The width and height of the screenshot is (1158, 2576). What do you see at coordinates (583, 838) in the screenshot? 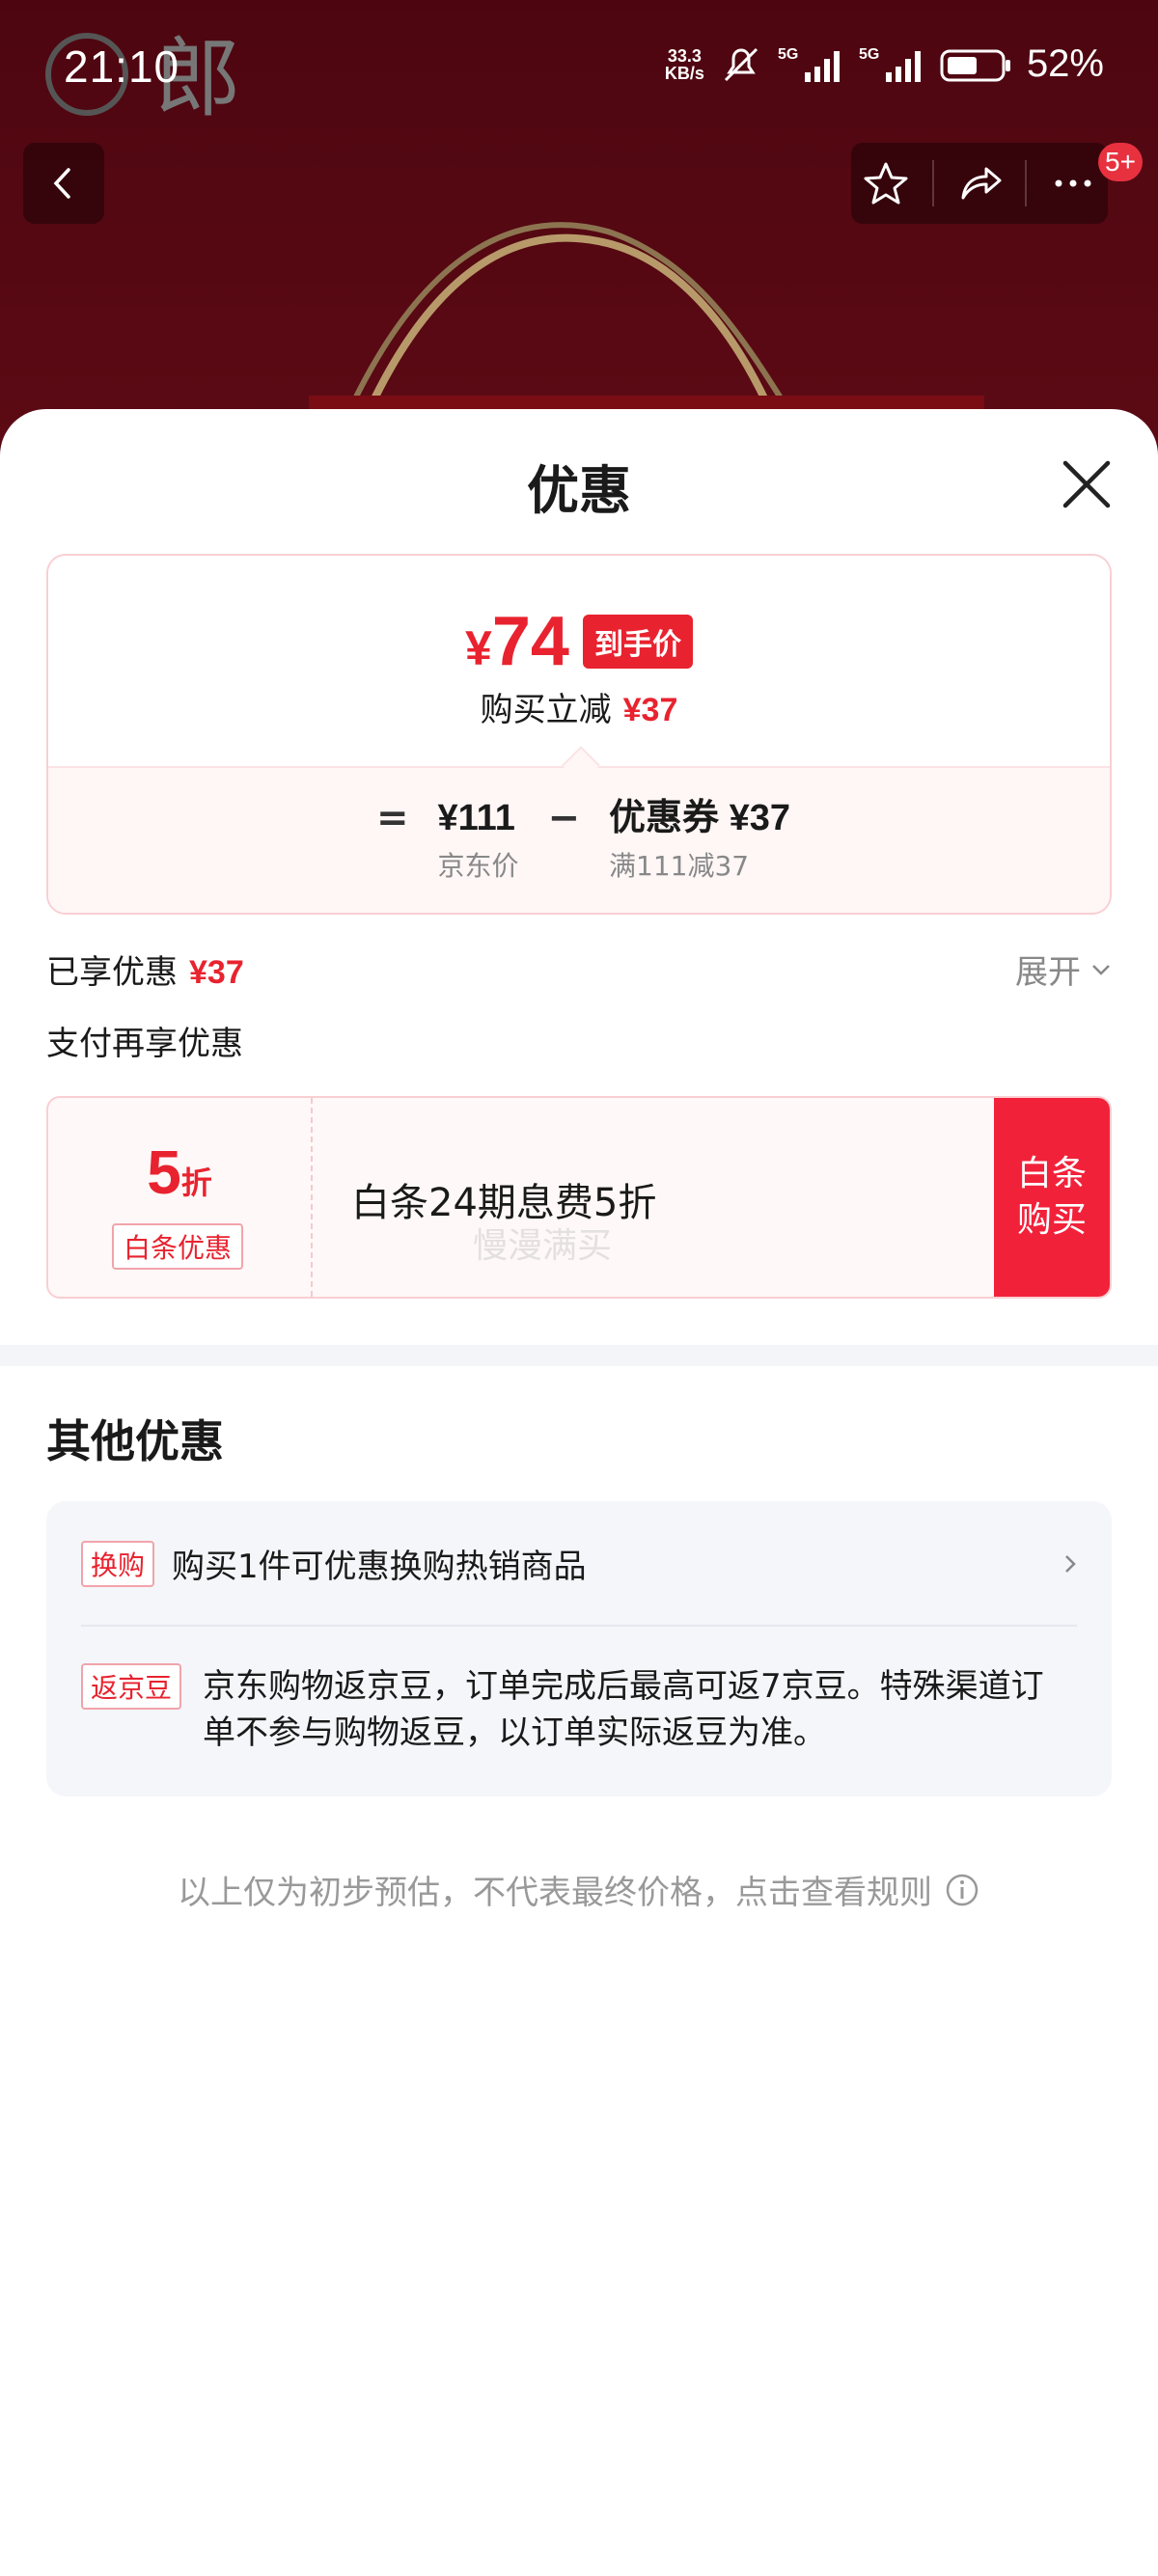
I see `price-formula: = ¥111 京东价 − 优惠券 ¥37 满111减37` at bounding box center [583, 838].